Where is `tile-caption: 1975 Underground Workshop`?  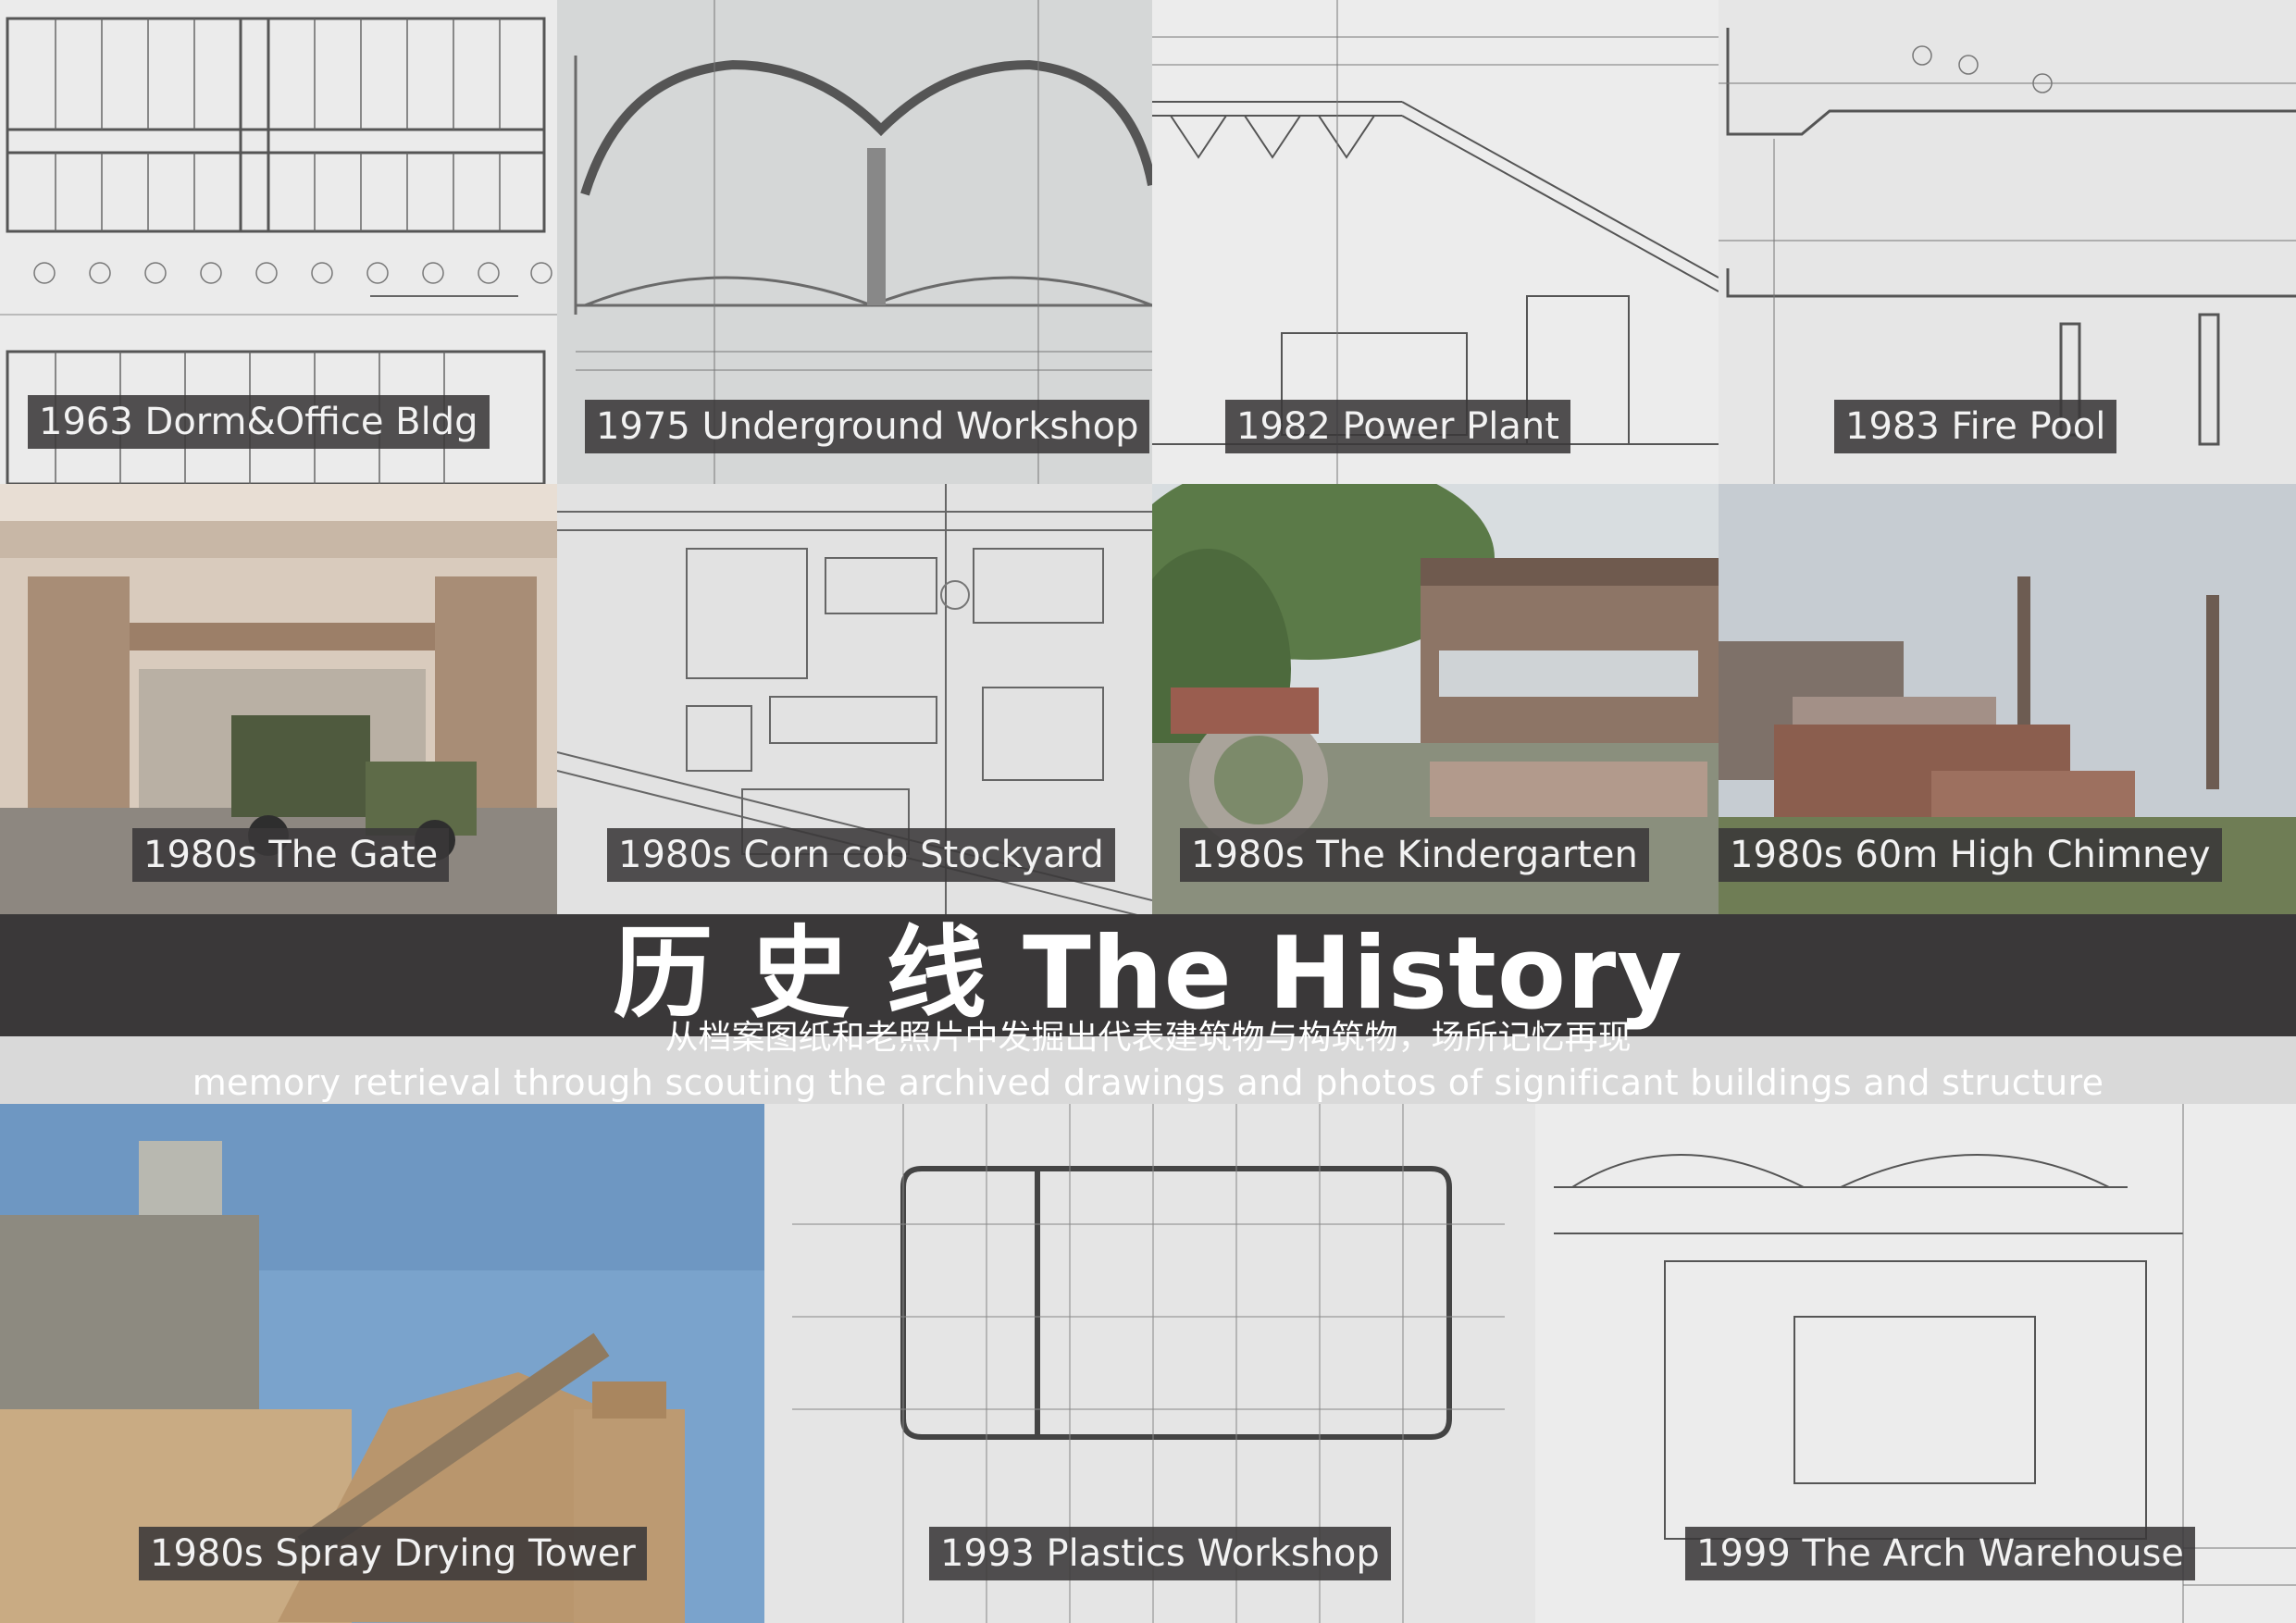
tile-caption: 1975 Underground Workshop is located at coordinates (868, 426).